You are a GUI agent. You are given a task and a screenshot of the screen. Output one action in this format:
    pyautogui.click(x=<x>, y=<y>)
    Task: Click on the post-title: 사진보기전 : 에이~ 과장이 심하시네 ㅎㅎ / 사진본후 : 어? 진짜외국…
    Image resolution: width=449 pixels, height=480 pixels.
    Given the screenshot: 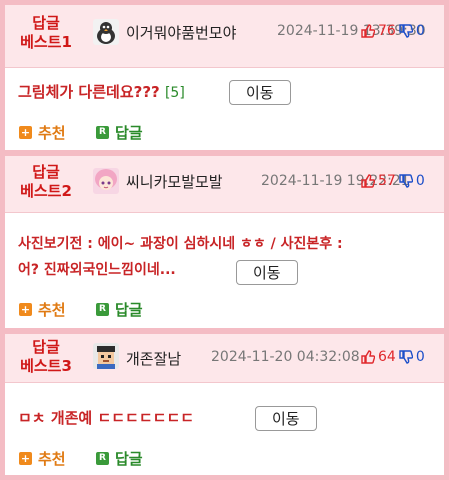 What is the action you would take?
    pyautogui.click(x=228, y=257)
    